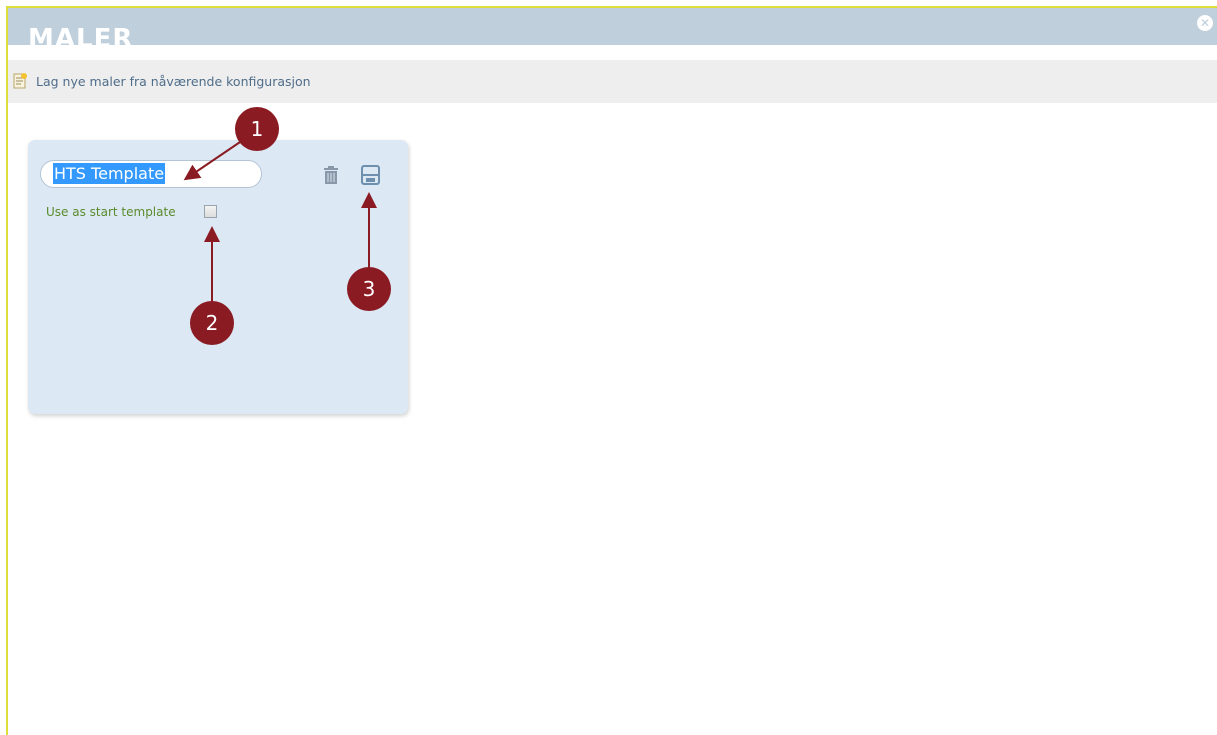 The image size is (1217, 735). Describe the element at coordinates (111, 212) in the screenshot. I see `start-template-label: Use as start template` at that location.